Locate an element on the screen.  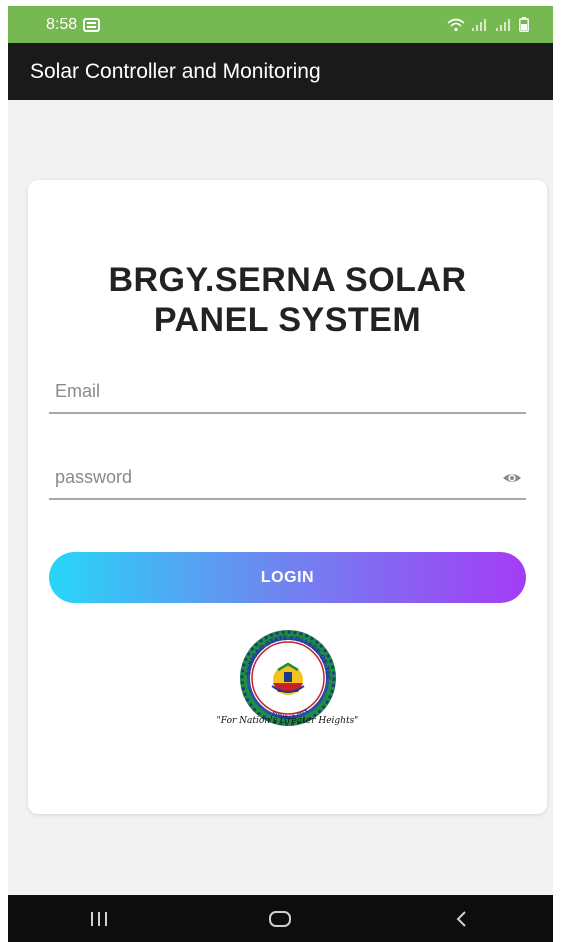
status-left: 8:58 is located at coordinates (73, 24).